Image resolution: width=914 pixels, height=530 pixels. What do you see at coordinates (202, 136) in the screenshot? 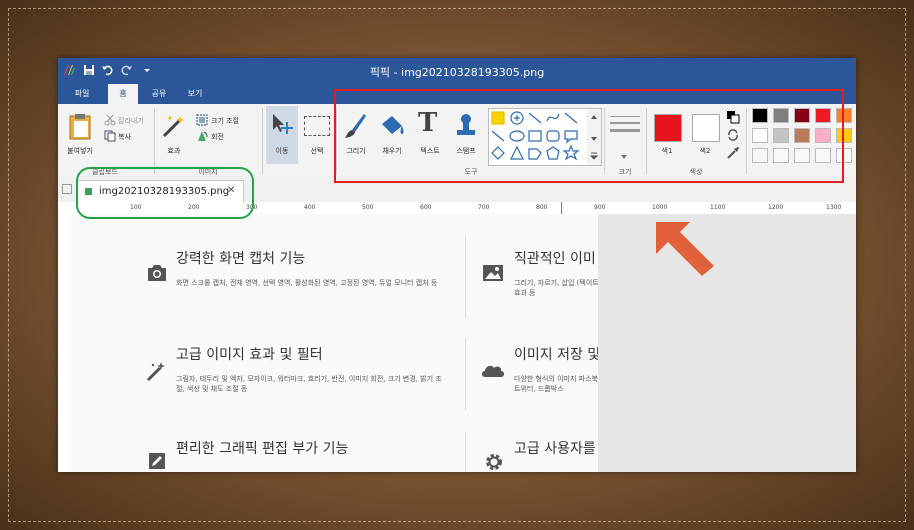
I see `rotate-icon` at bounding box center [202, 136].